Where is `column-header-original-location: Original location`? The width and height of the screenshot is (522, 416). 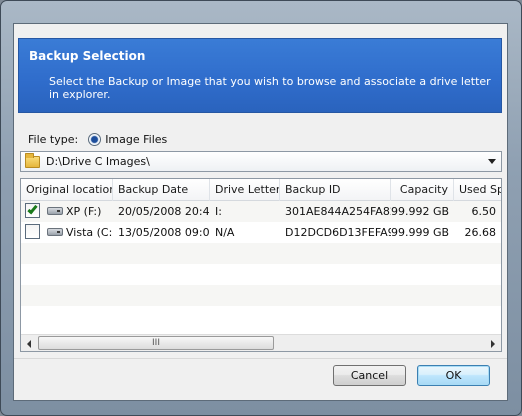 column-header-original-location: Original location is located at coordinates (67, 190).